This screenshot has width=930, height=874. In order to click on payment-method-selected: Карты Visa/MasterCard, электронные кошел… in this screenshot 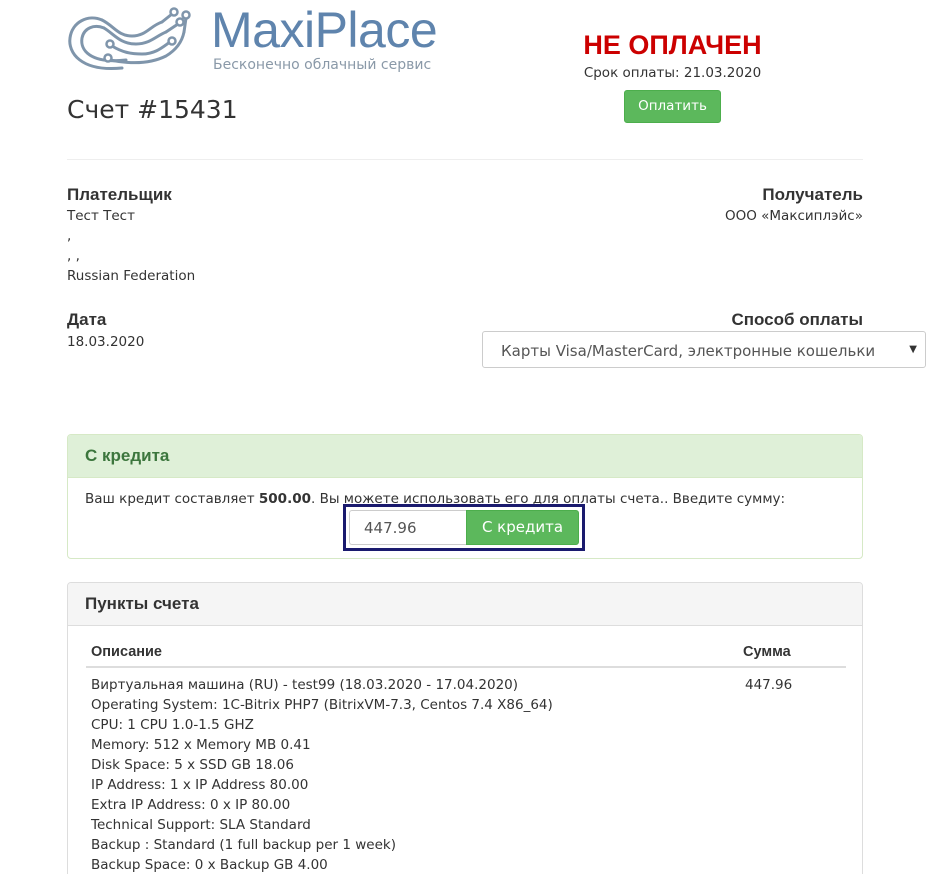, I will do `click(688, 351)`.